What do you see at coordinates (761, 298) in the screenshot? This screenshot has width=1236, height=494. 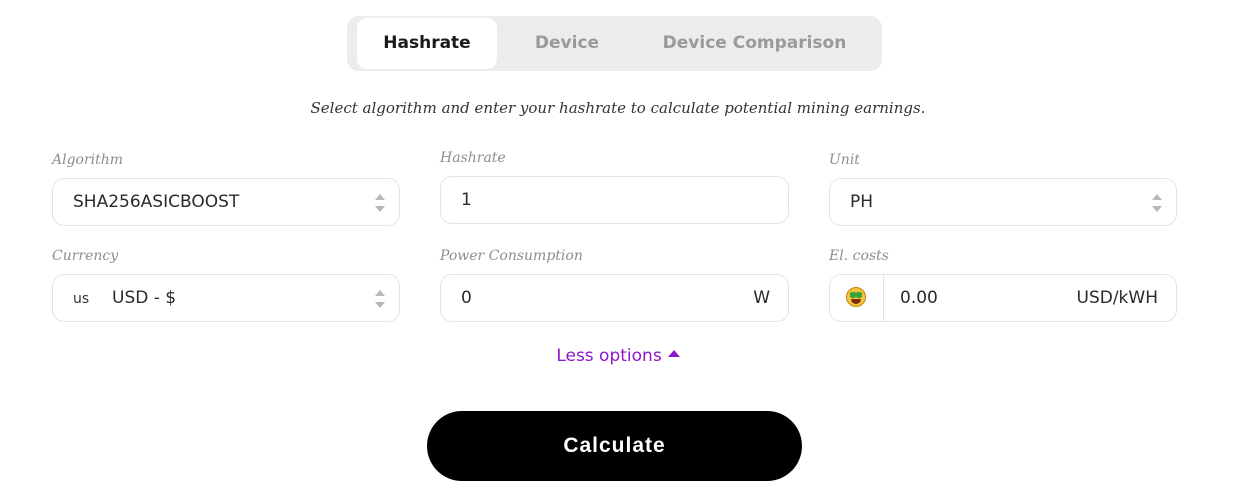 I see `power-unit-suffix: W` at bounding box center [761, 298].